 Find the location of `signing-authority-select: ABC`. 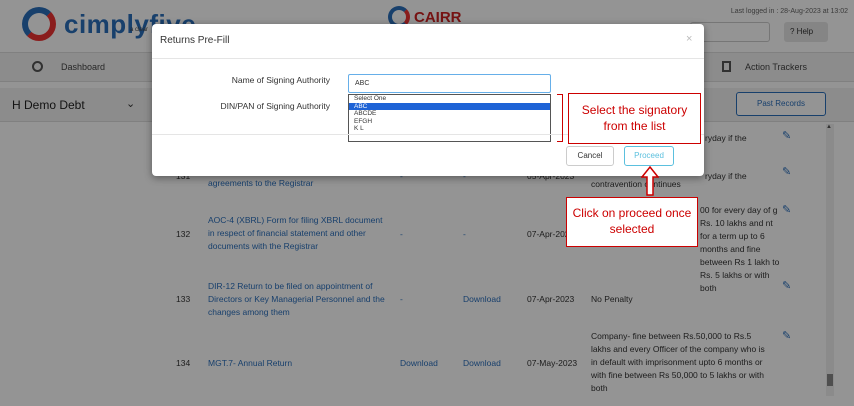

signing-authority-select: ABC is located at coordinates (449, 83).